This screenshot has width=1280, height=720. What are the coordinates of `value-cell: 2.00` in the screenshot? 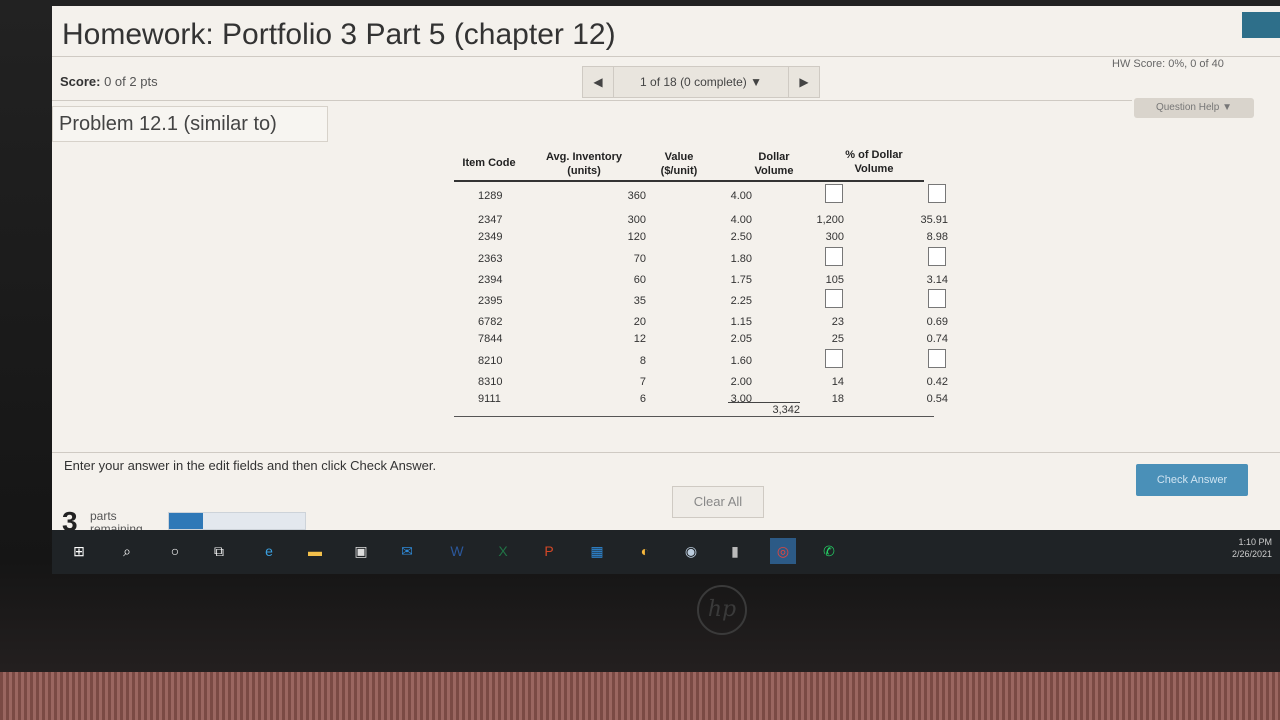 It's located at (741, 382).